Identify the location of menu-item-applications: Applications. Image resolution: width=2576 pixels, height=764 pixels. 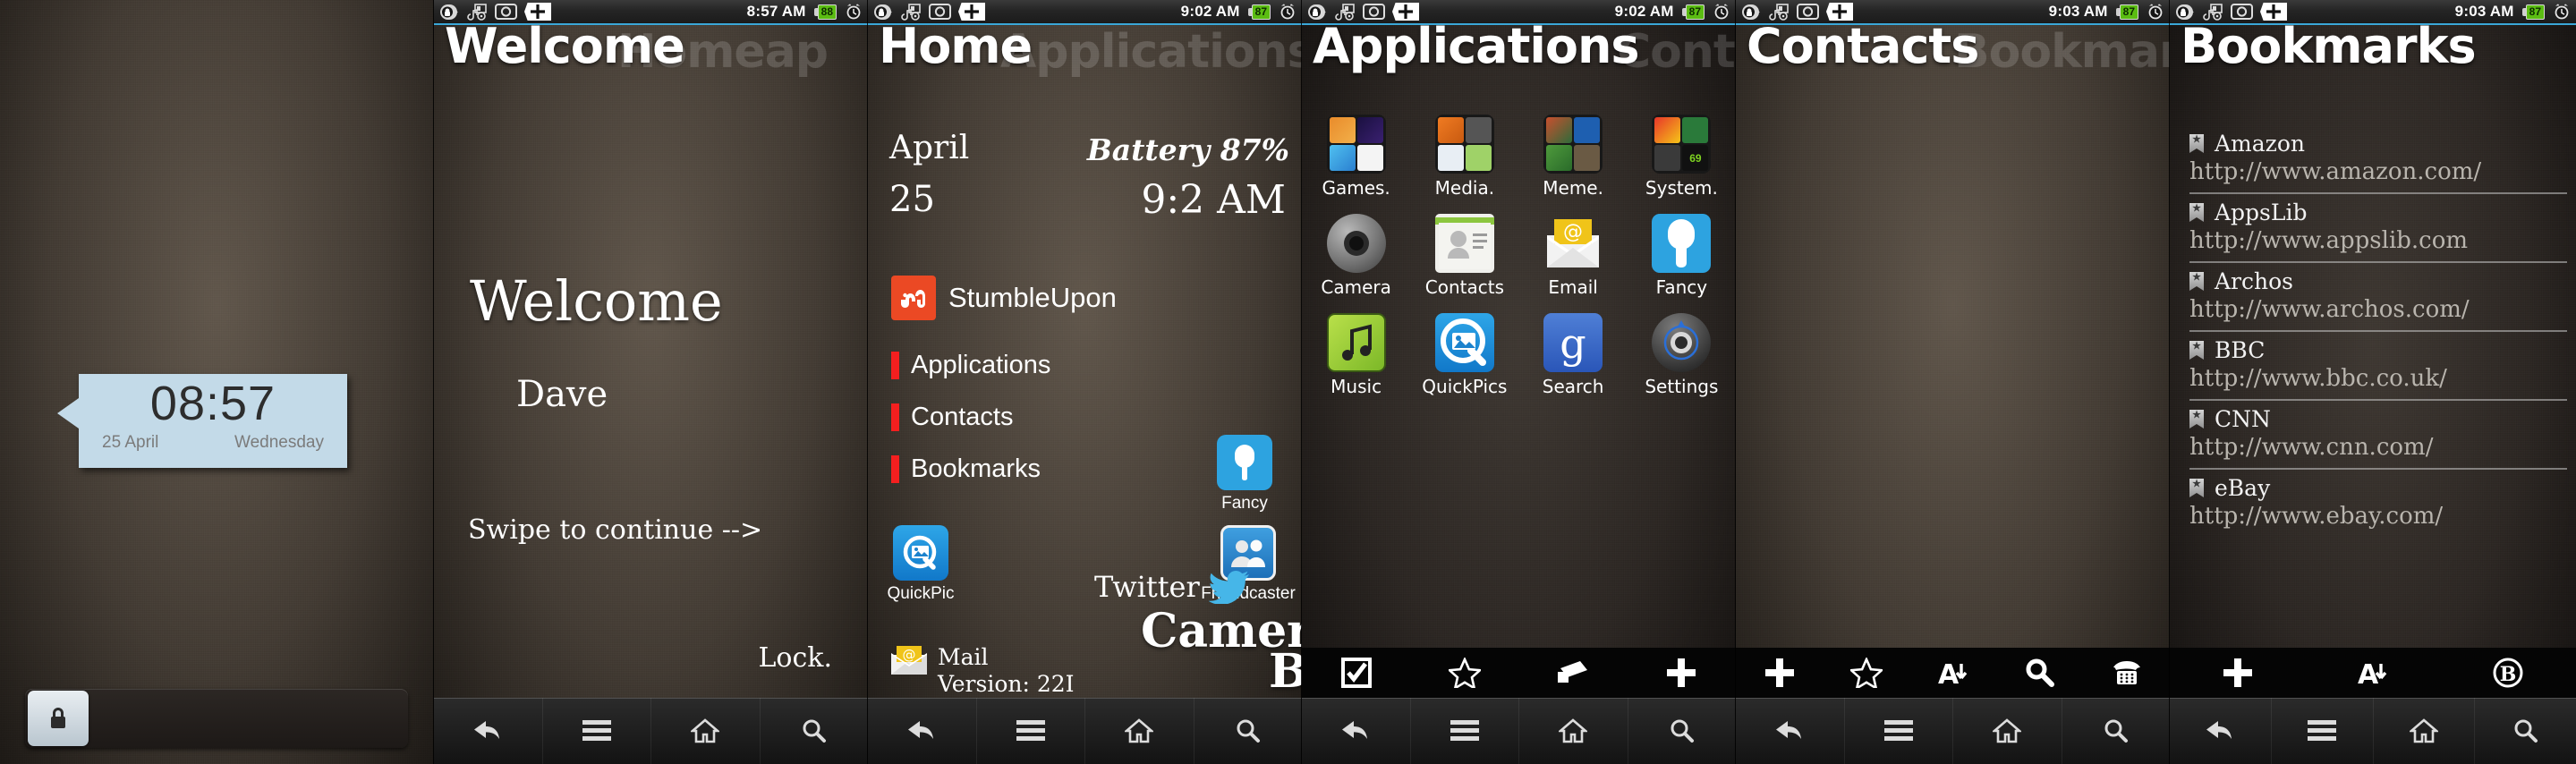
(970, 365).